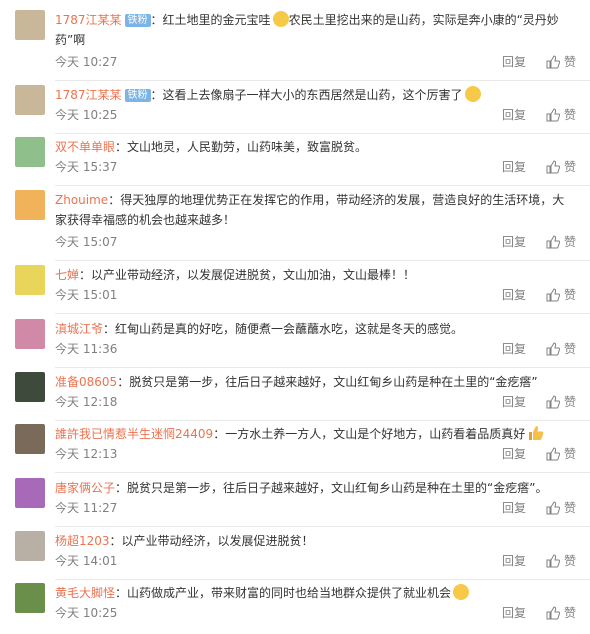 This screenshot has width=590, height=634. I want to click on comment-meta: 今天 11:36 回复 赞, so click(315, 349).